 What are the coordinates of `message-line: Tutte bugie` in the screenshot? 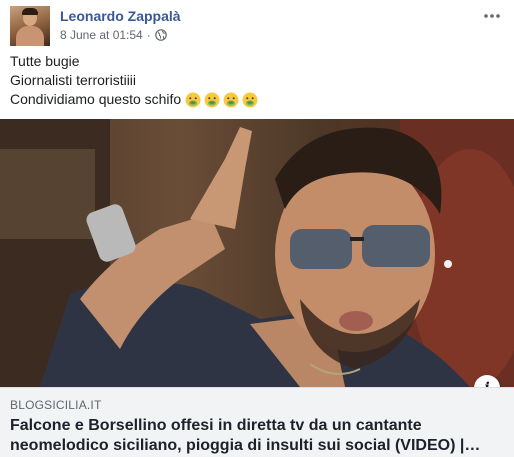 It's located at (45, 61).